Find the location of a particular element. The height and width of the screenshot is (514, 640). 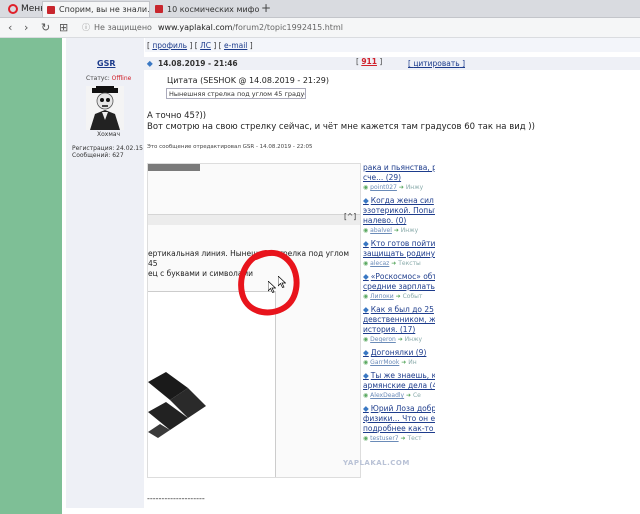

url-path: /forum2/topic1992415.html is located at coordinates (287, 27).